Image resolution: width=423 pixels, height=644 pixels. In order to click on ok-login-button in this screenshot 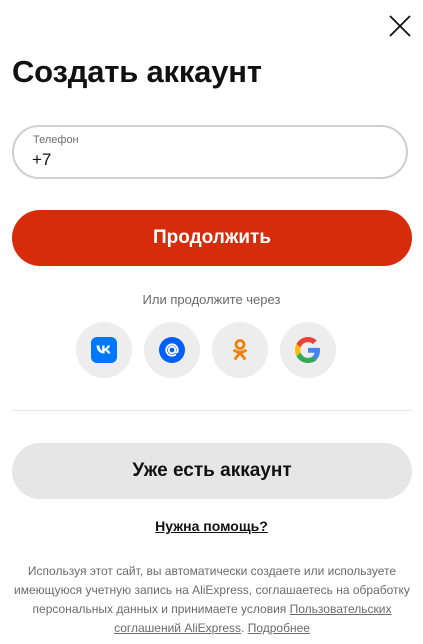, I will do `click(240, 350)`.